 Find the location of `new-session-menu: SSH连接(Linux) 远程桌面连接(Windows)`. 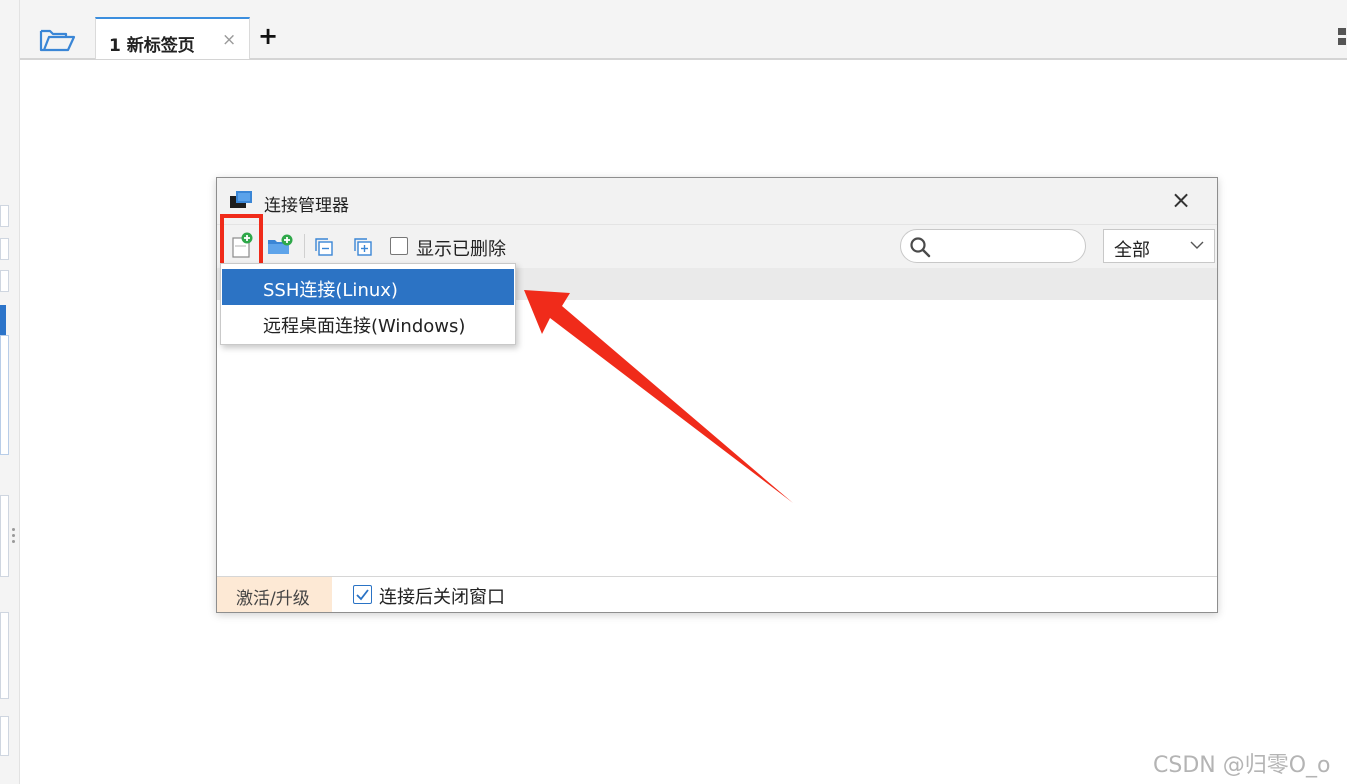

new-session-menu: SSH连接(Linux) 远程桌面连接(Windows) is located at coordinates (368, 304).